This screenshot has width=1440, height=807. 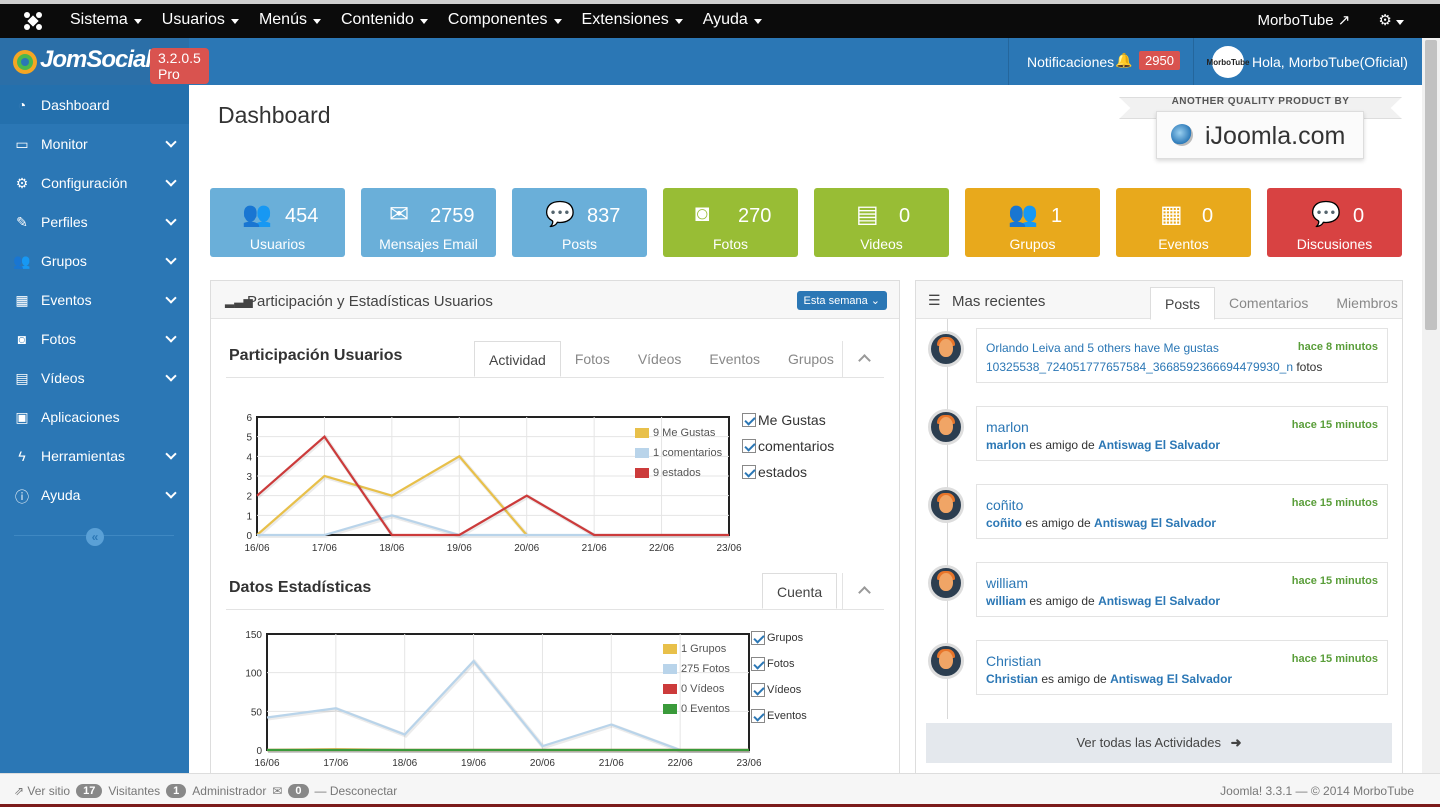 I want to click on stat-fotos: ◙ 270 Fotos, so click(x=730, y=222).